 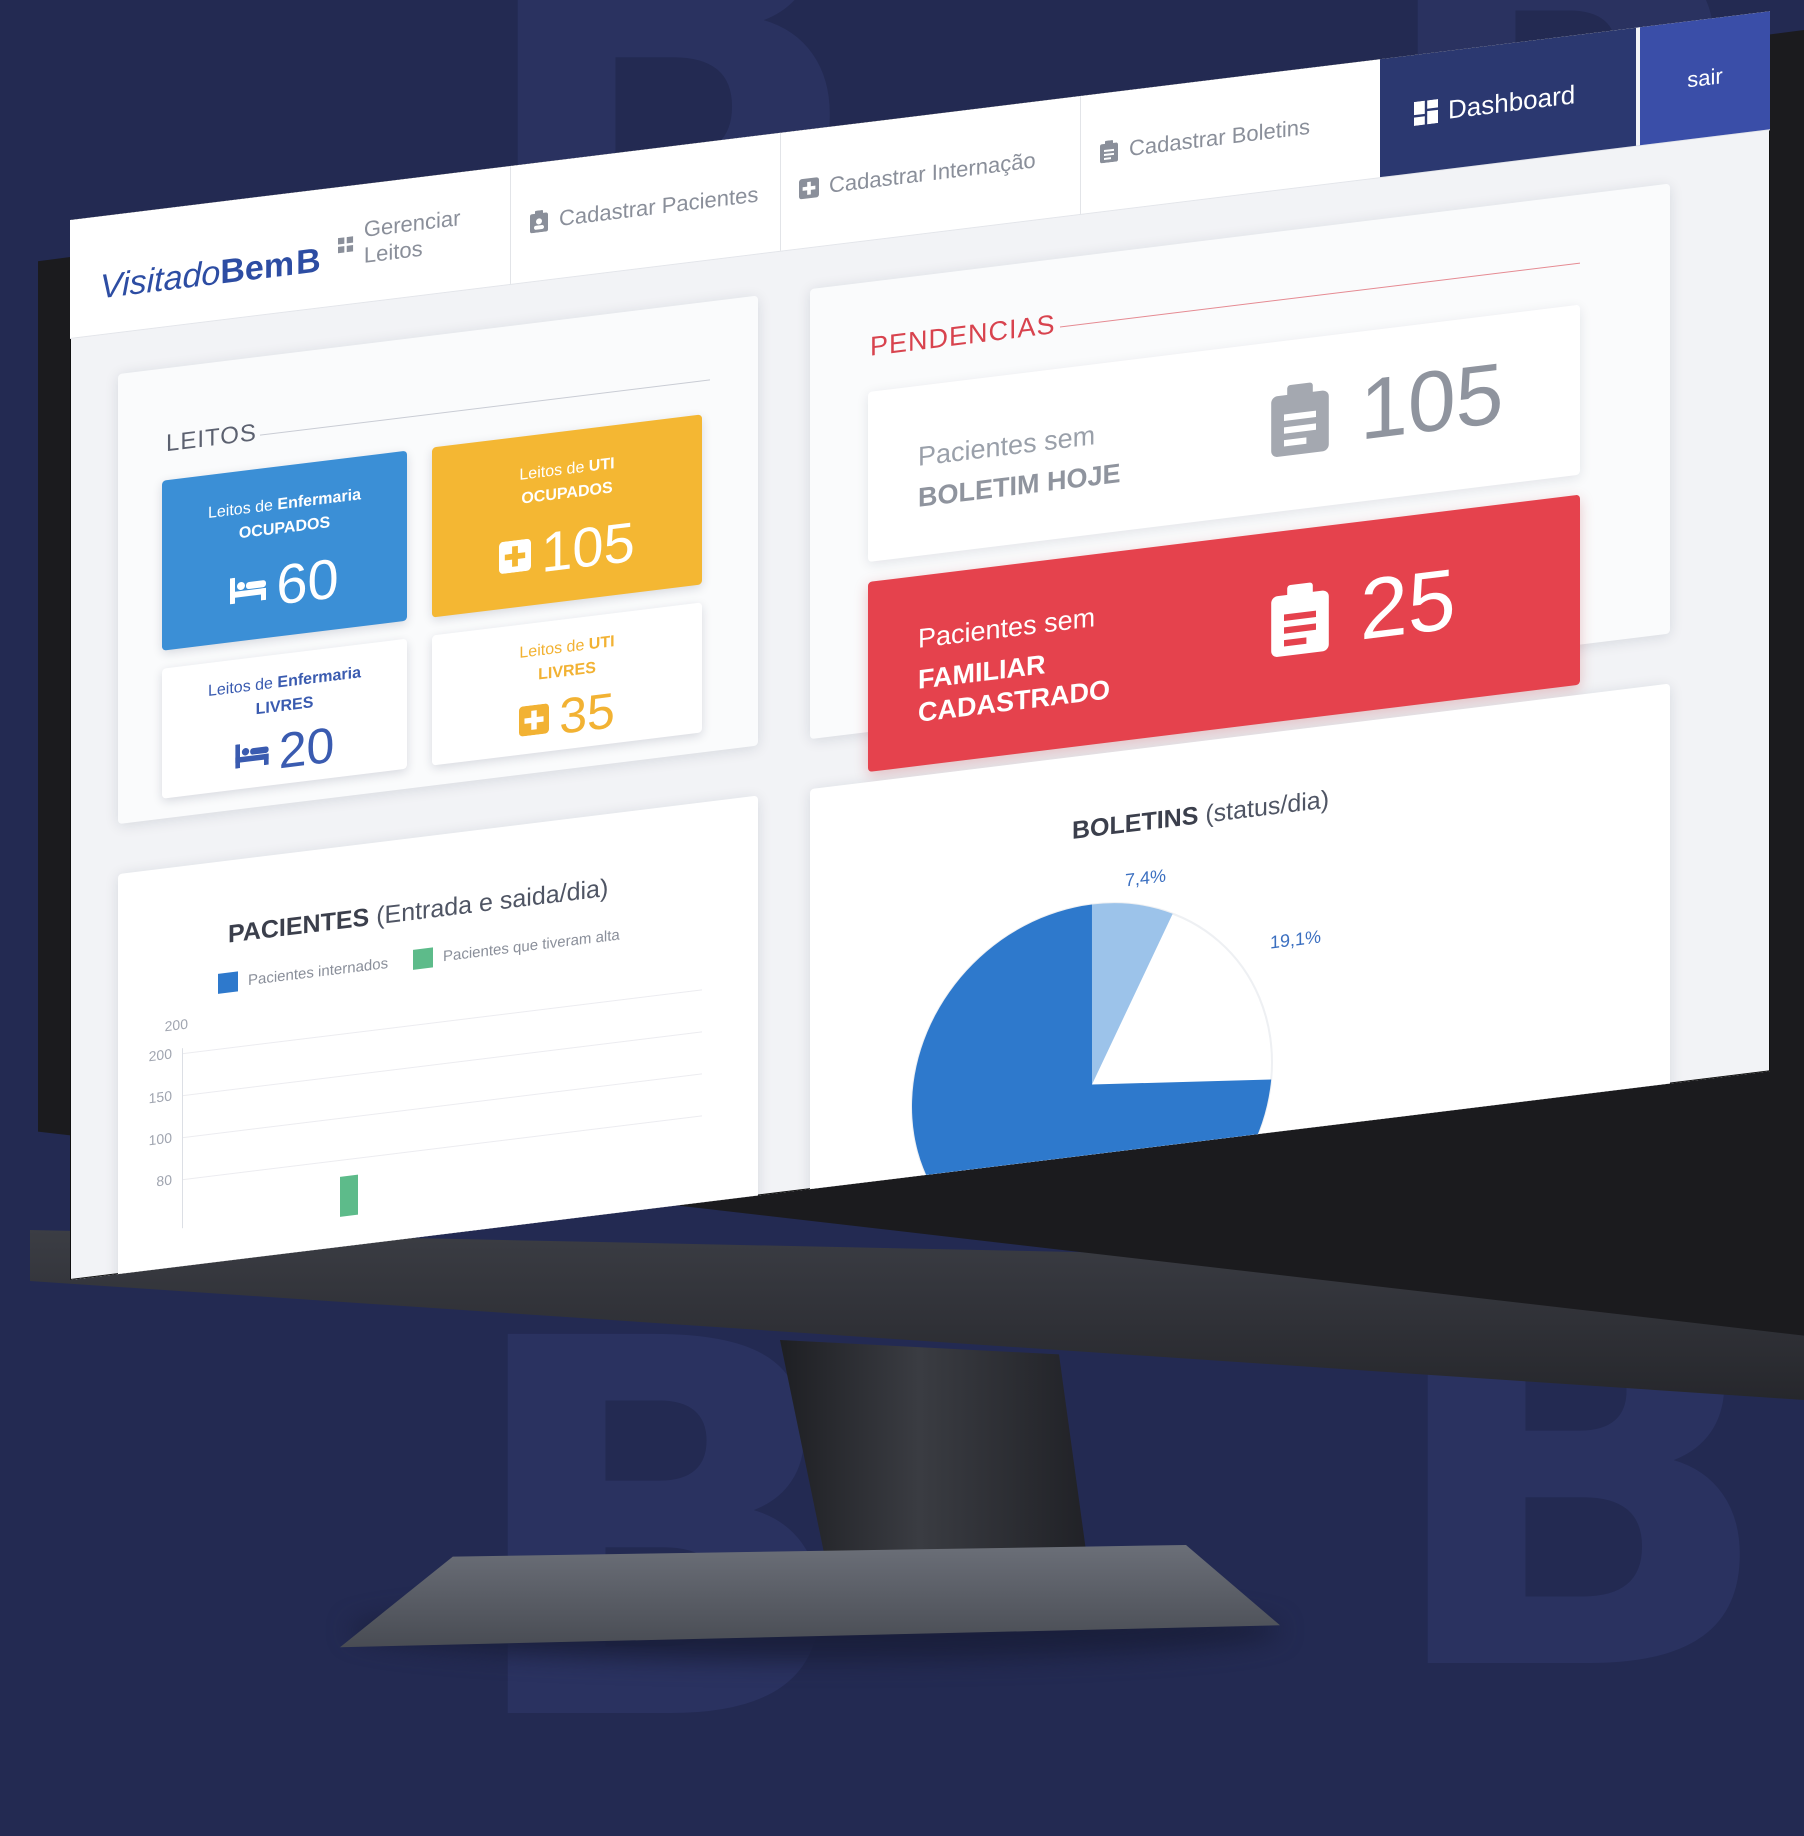 I want to click on boletins-chart-title: BOLETINS (status/dia), so click(x=1201, y=815).